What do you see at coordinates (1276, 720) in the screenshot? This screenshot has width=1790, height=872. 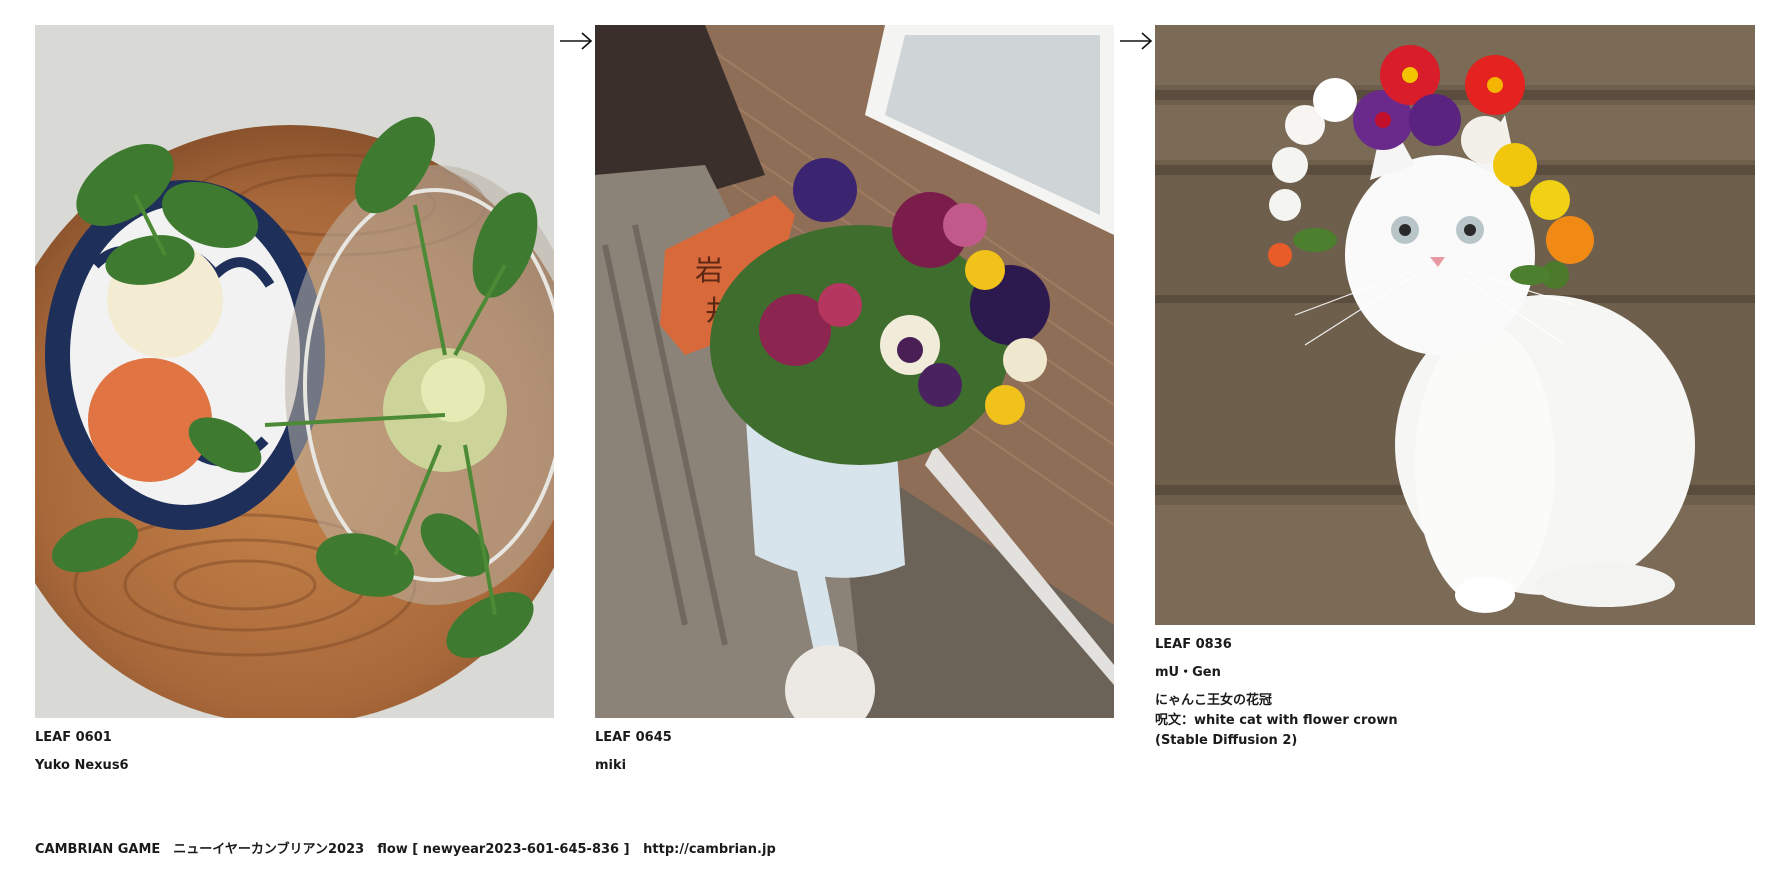 I see `leaf-description-line: 呪文：white cat with flower crown` at bounding box center [1276, 720].